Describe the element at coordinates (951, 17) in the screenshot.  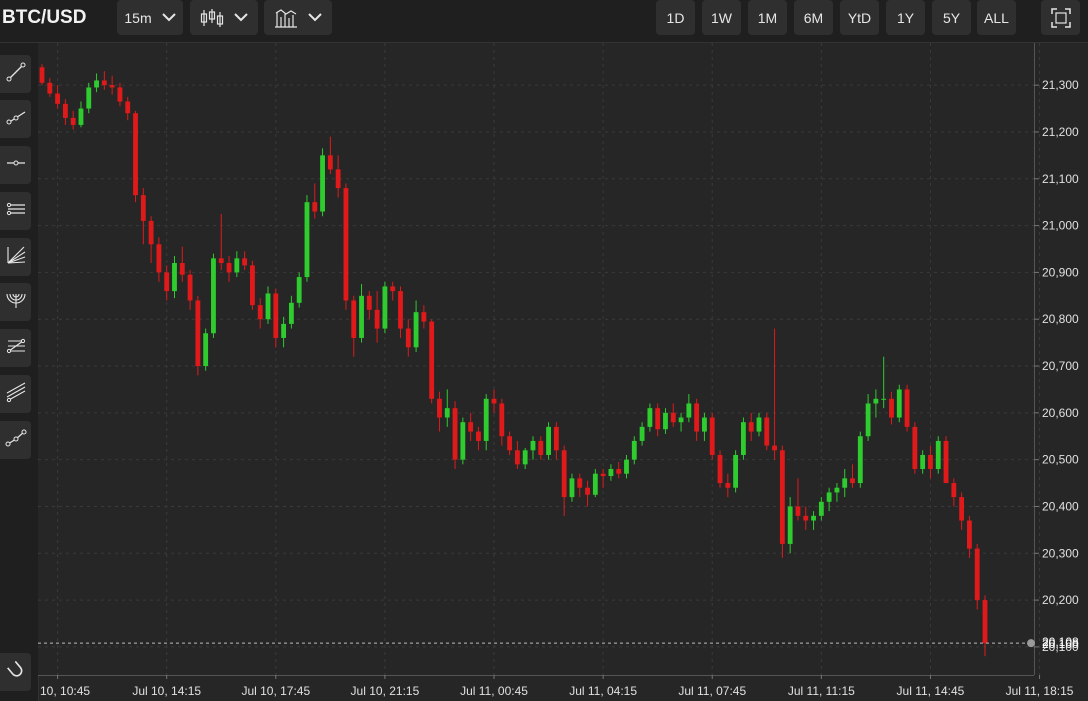
I see `range-button-5y: 5Y` at that location.